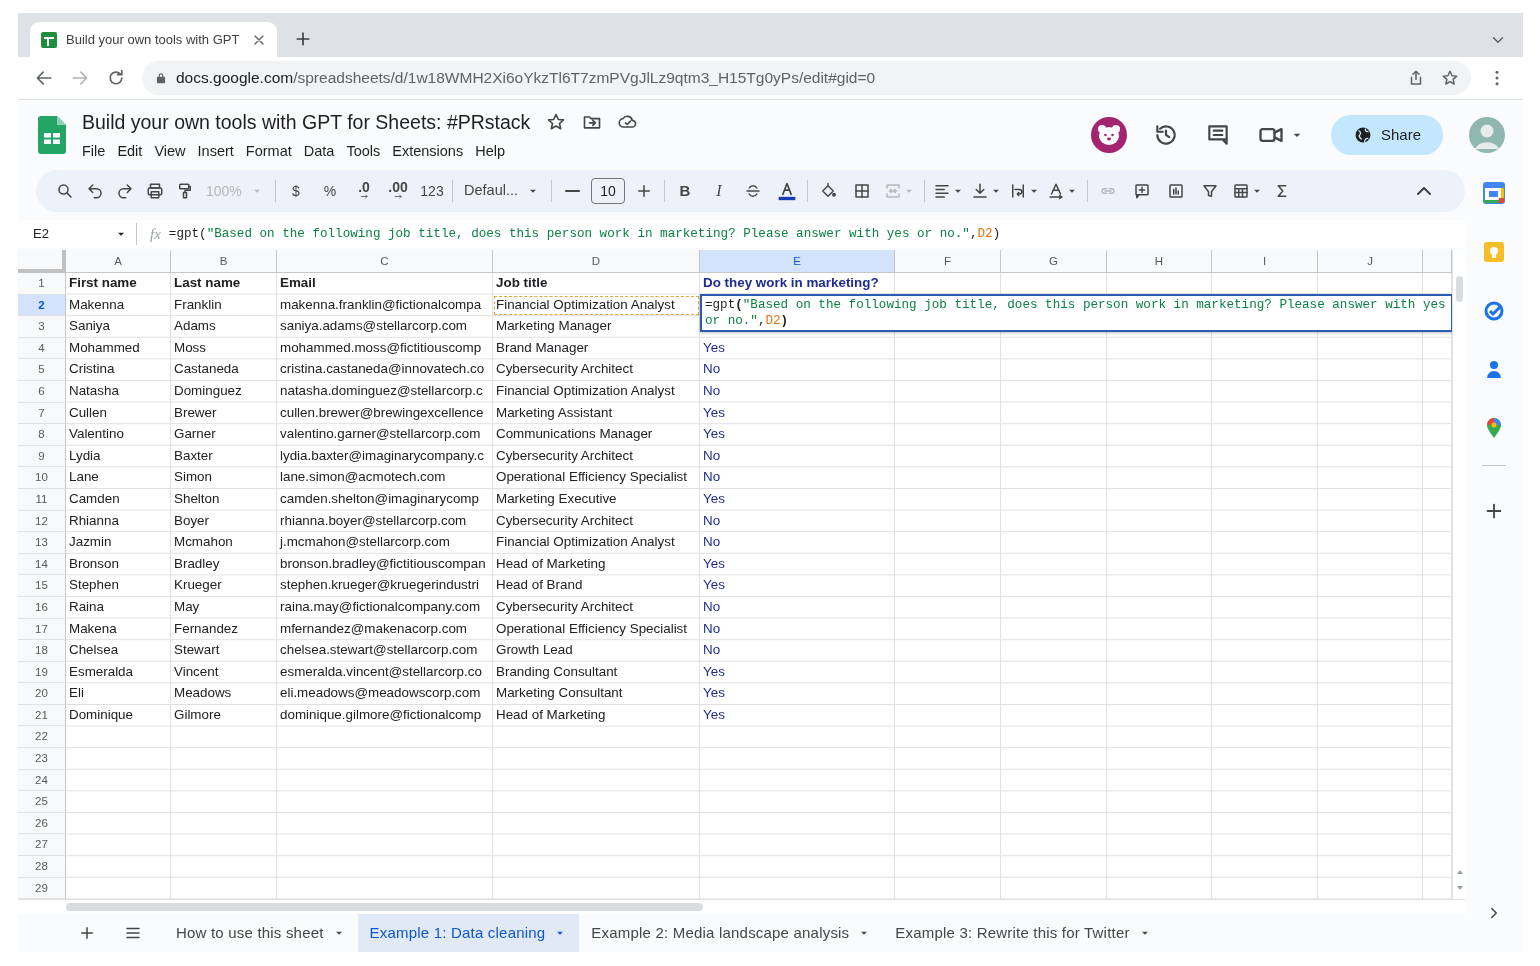  I want to click on row-header: 27, so click(42, 845).